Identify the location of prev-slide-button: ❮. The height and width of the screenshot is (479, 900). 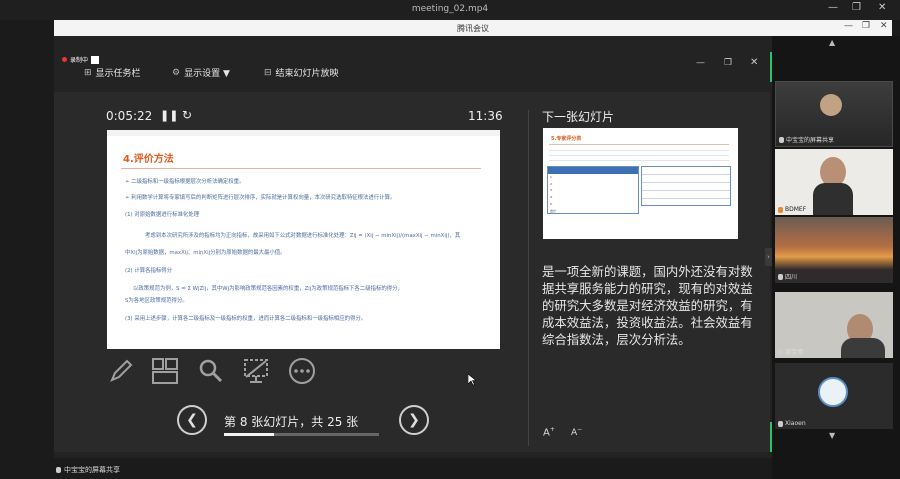
(192, 420).